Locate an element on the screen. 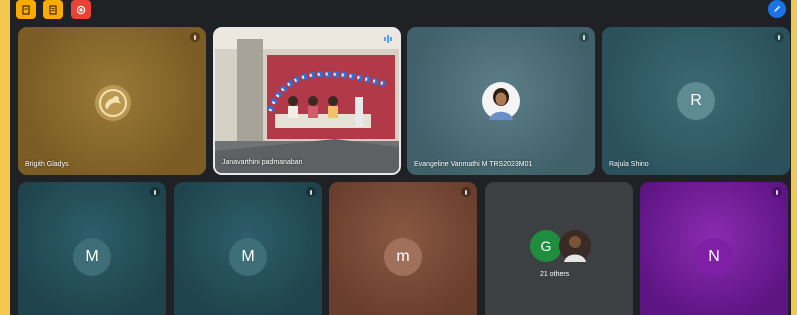 This screenshot has height=315, width=797. stage-video-feed is located at coordinates (307, 101).